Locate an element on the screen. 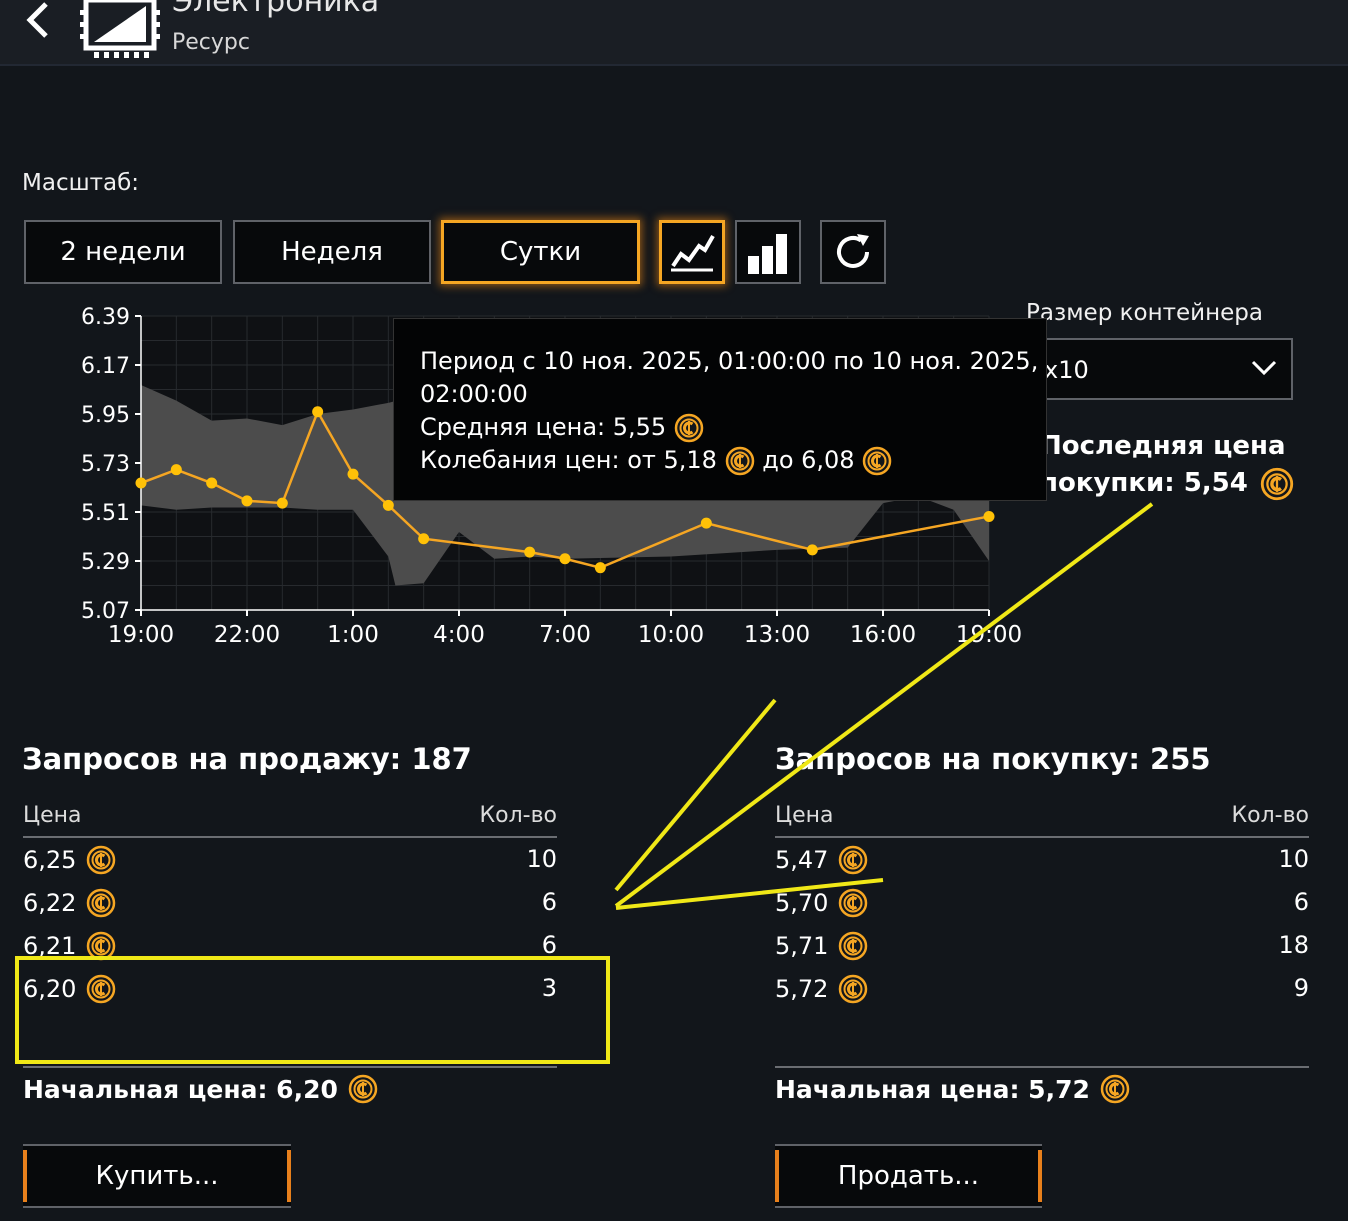  scale-label: Масштаб: is located at coordinates (81, 183).